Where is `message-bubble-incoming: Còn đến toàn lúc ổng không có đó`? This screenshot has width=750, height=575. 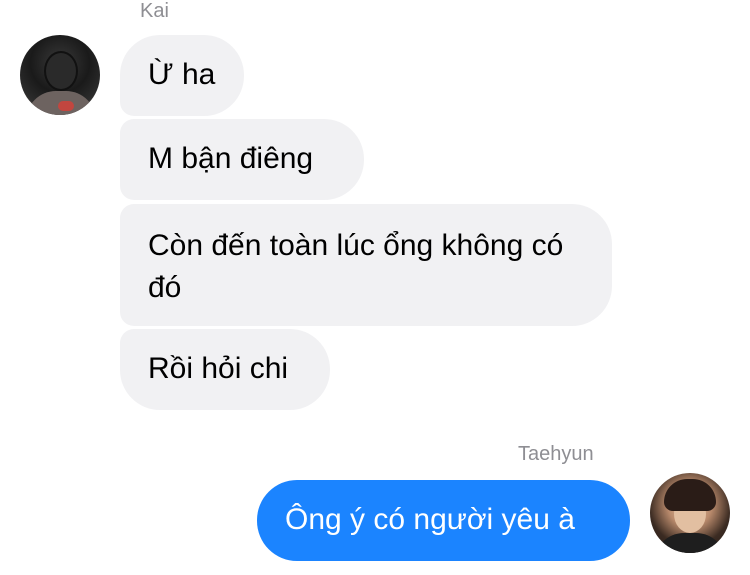 message-bubble-incoming: Còn đến toàn lúc ổng không có đó is located at coordinates (366, 265).